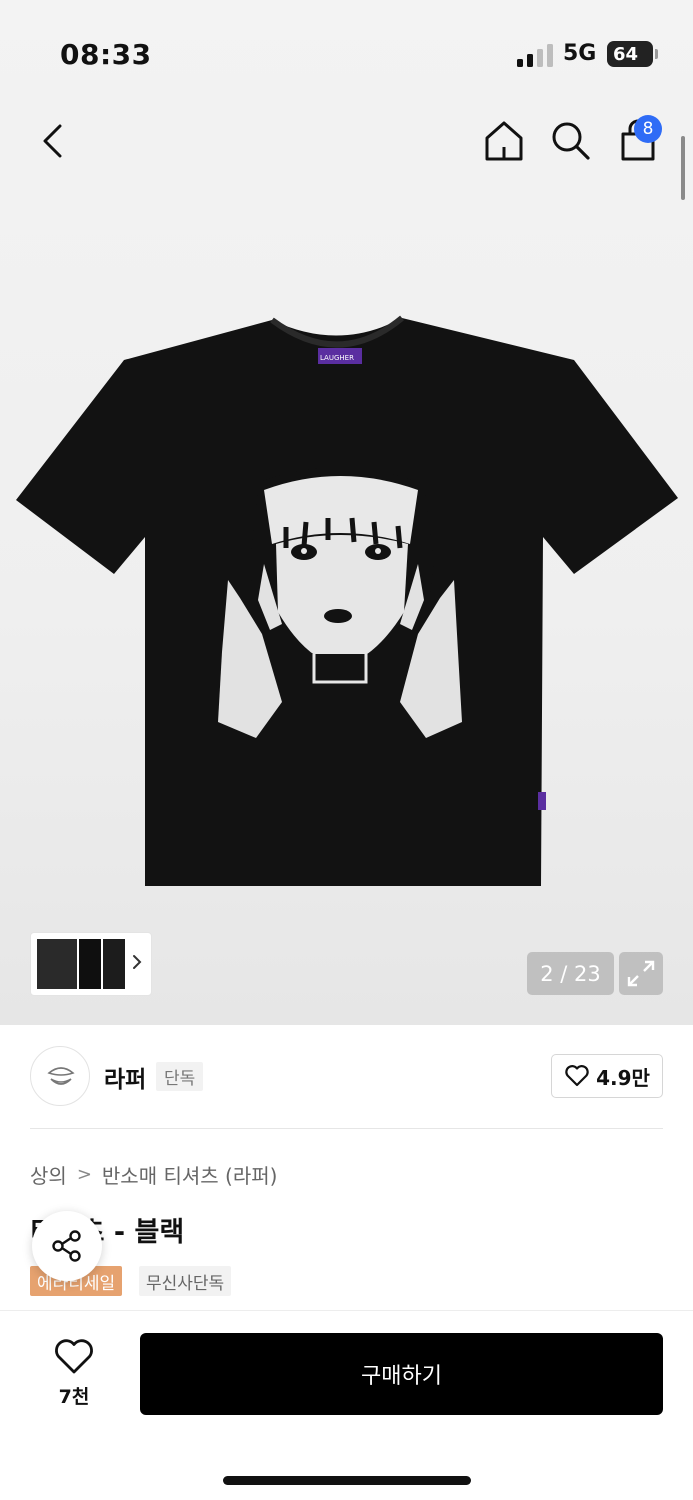 Image resolution: width=693 pixels, height=1500 pixels. What do you see at coordinates (580, 53) in the screenshot?
I see `network-label: 5G` at bounding box center [580, 53].